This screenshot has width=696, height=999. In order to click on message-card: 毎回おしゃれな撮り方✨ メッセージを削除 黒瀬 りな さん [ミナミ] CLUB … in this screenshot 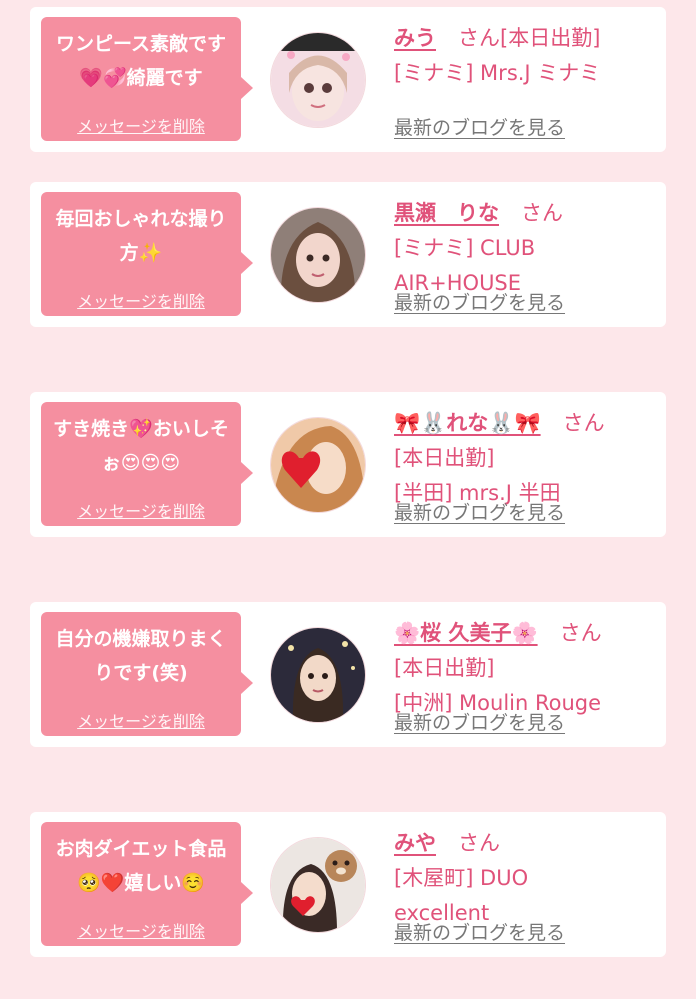, I will do `click(348, 254)`.